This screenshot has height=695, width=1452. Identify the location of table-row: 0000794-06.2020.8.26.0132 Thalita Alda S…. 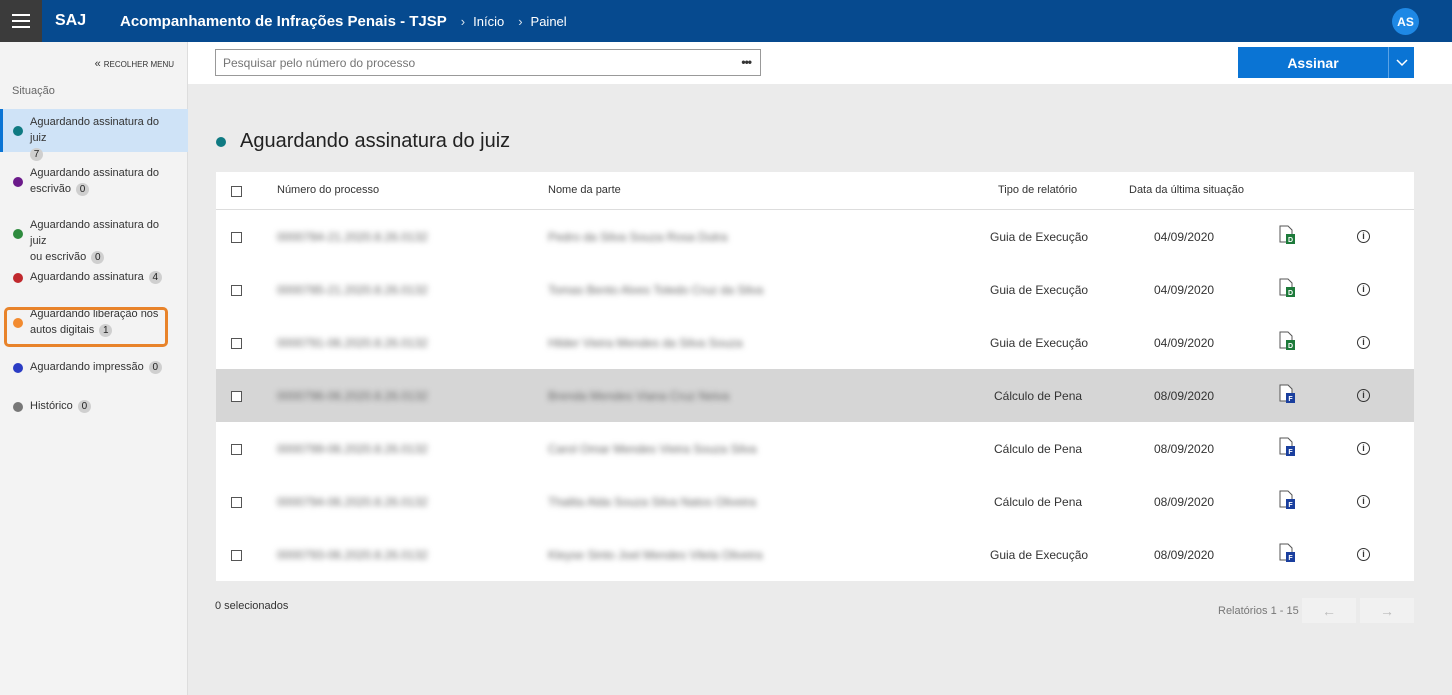
(815, 501).